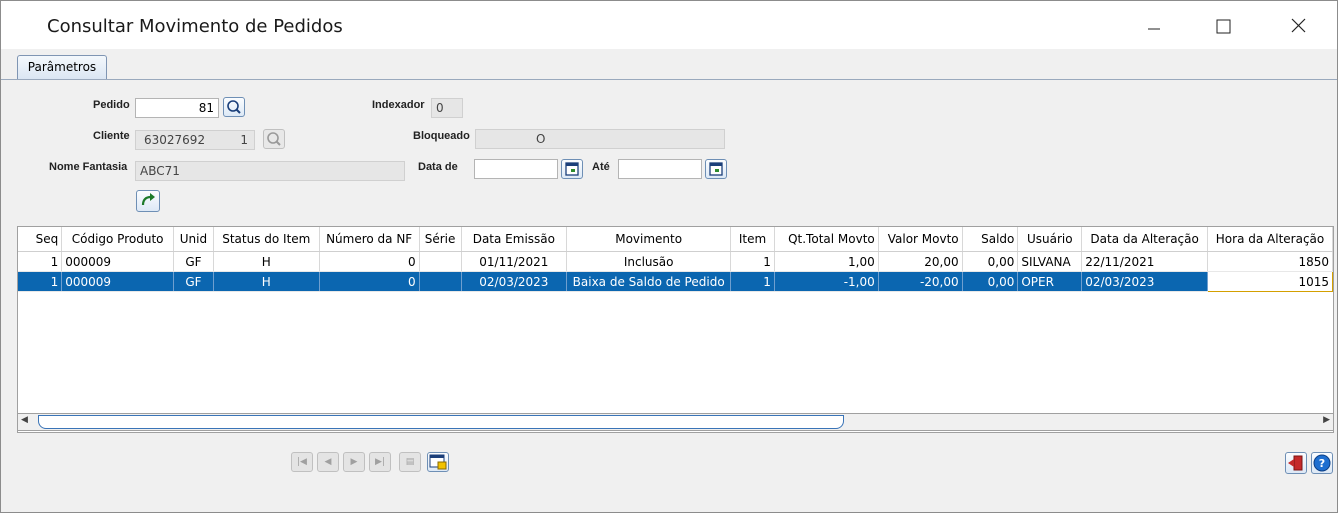 The image size is (1338, 513). I want to click on cell-data-emissao: 02/03/2023, so click(514, 281).